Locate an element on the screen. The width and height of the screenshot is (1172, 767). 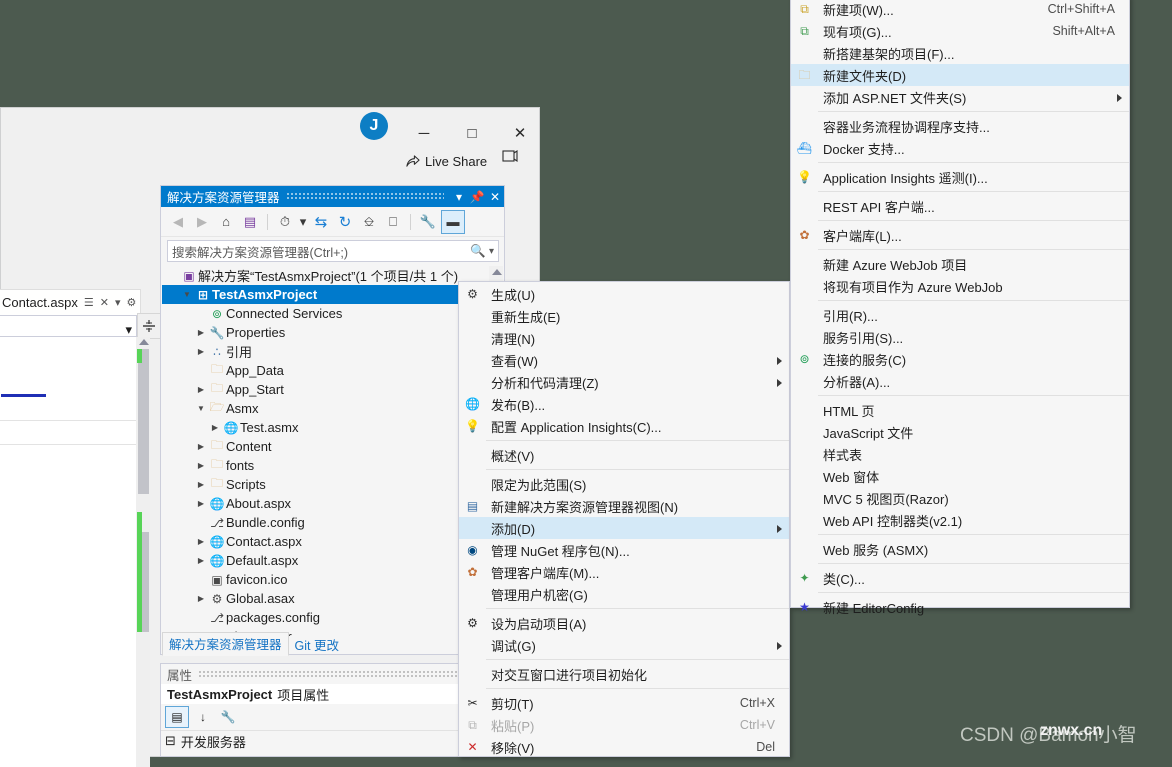
window-dropdown-icon: ▾ is located at coordinates (459, 197).